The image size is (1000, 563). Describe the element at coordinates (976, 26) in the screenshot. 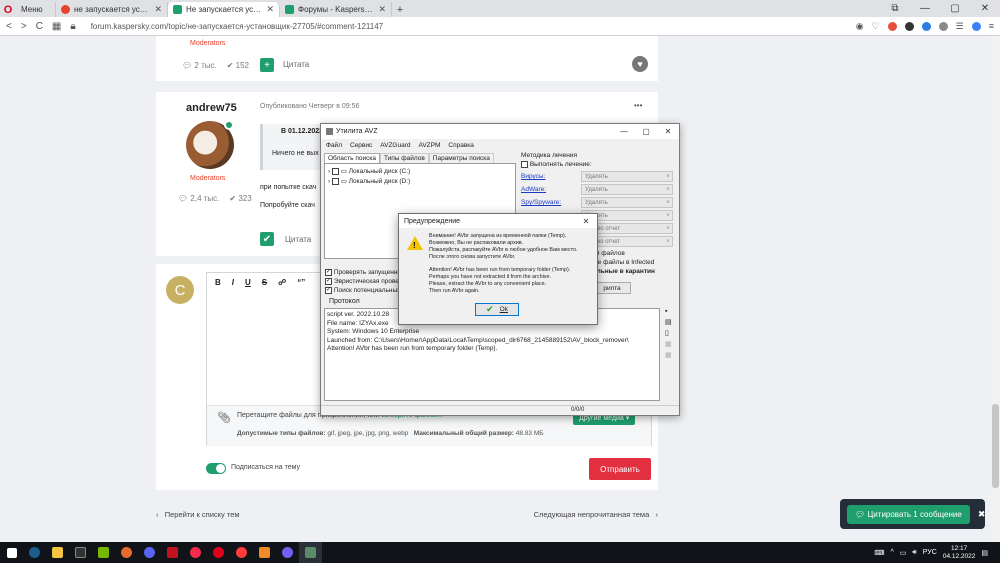

I see `profile-icon` at that location.